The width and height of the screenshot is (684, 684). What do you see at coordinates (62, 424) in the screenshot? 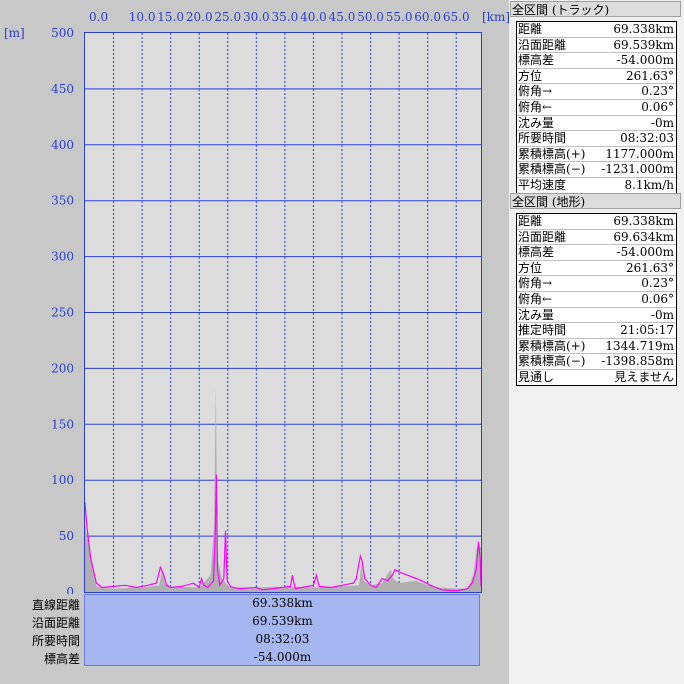
I see `y-tick-label: 150` at bounding box center [62, 424].